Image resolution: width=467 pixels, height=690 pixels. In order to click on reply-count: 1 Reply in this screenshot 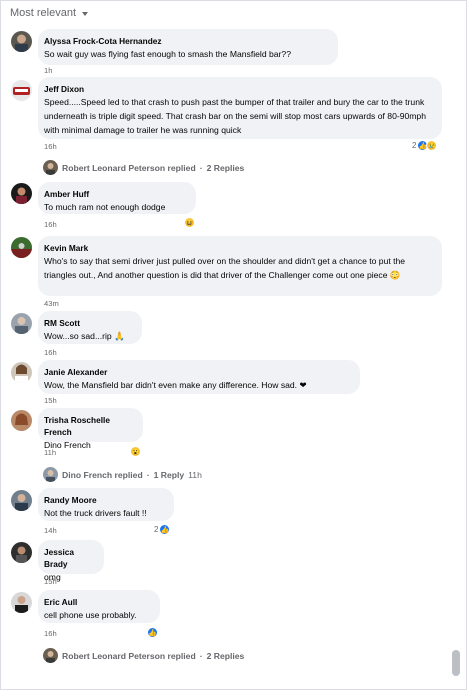, I will do `click(169, 474)`.